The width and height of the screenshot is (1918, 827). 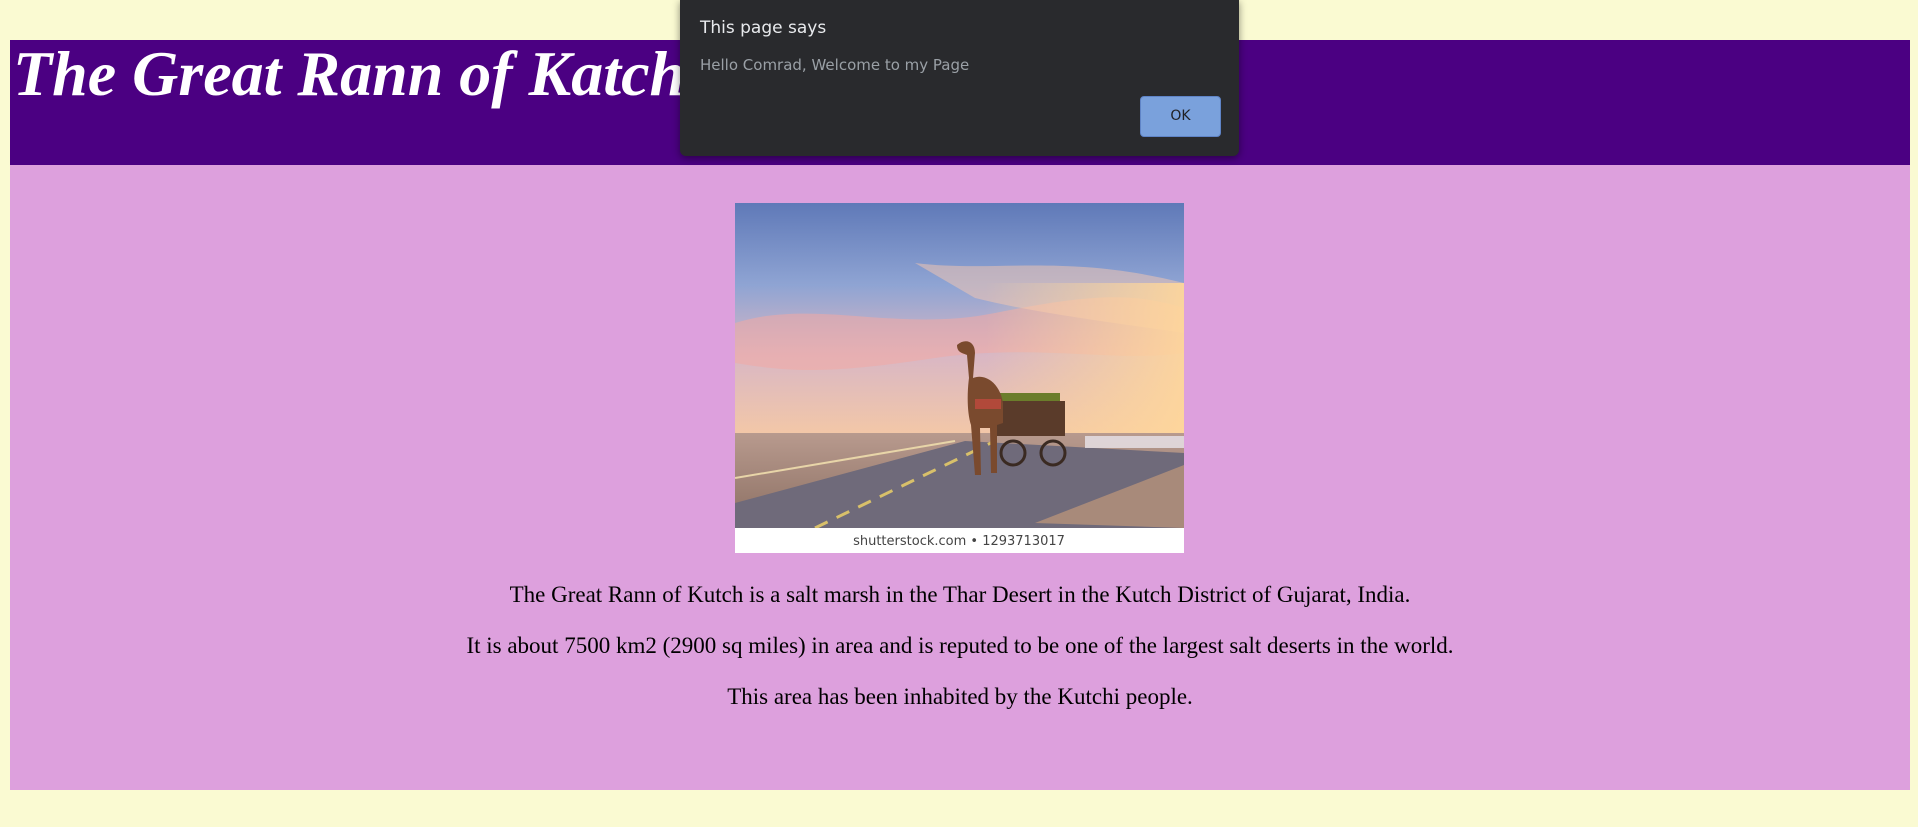 What do you see at coordinates (1180, 116) in the screenshot?
I see `ok-button: OK` at bounding box center [1180, 116].